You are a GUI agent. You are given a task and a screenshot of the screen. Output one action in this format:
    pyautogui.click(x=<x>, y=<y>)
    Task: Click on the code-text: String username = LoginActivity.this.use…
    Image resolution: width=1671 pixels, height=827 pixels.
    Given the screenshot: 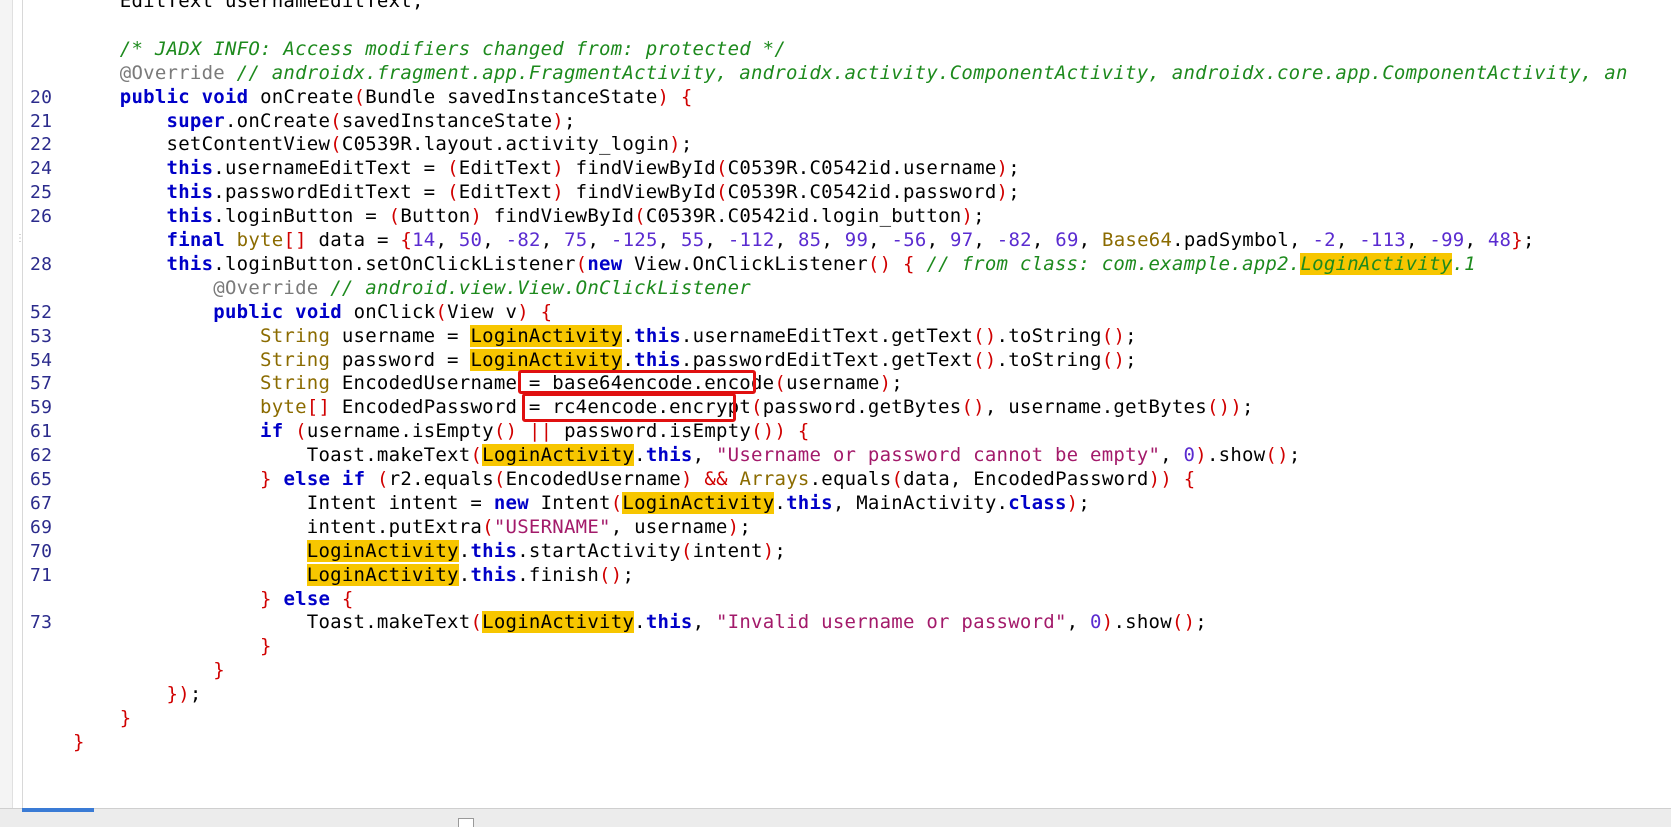 What is the action you would take?
    pyautogui.click(x=698, y=335)
    